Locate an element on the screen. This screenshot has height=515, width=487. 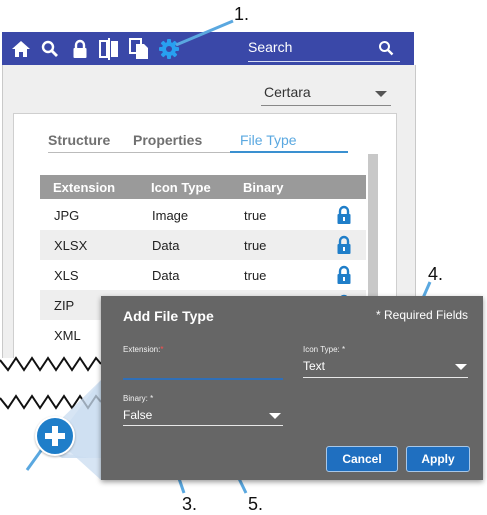
binary-select: False is located at coordinates (203, 415).